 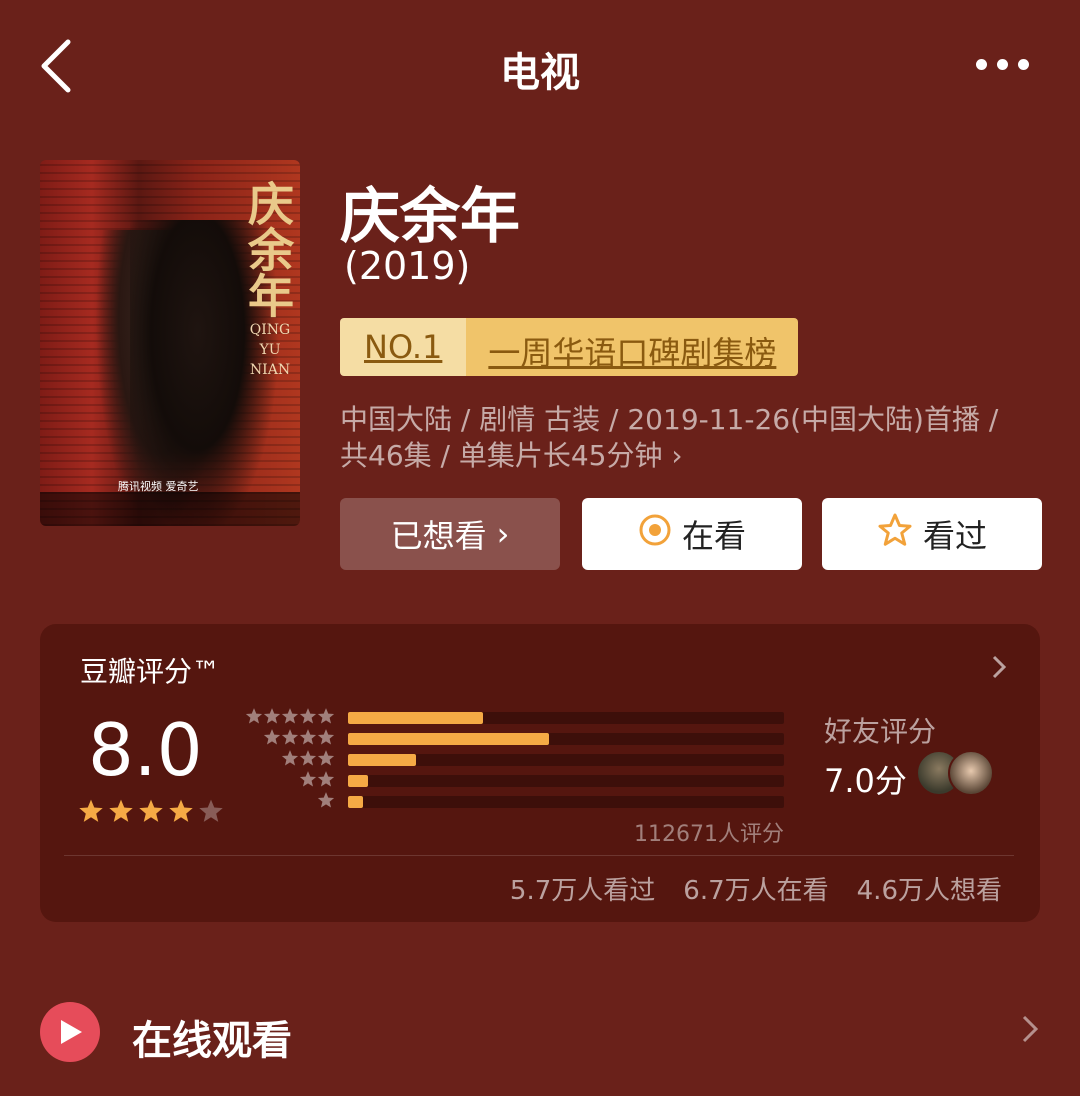 I want to click on rating-stars, so click(x=151, y=813).